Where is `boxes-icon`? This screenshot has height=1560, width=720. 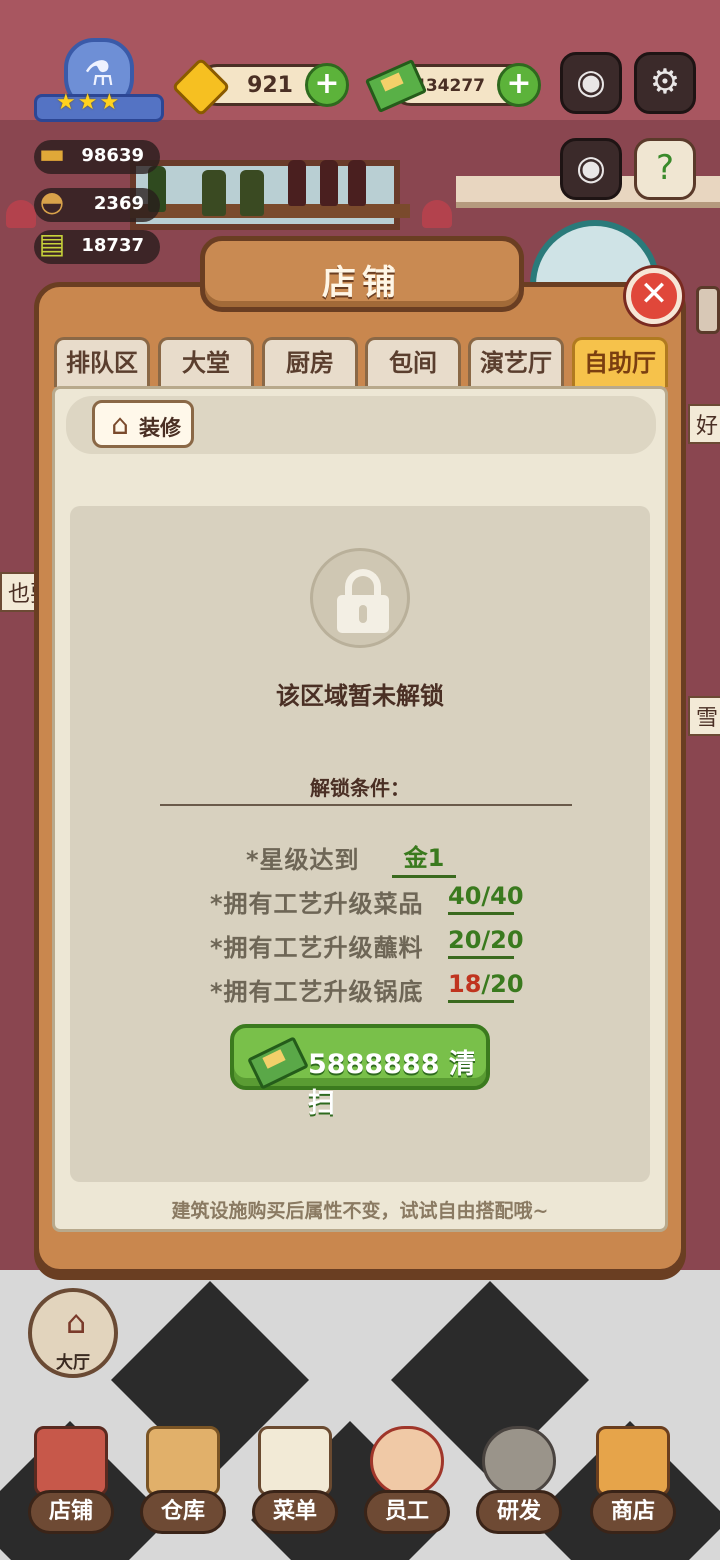 boxes-icon is located at coordinates (183, 1461).